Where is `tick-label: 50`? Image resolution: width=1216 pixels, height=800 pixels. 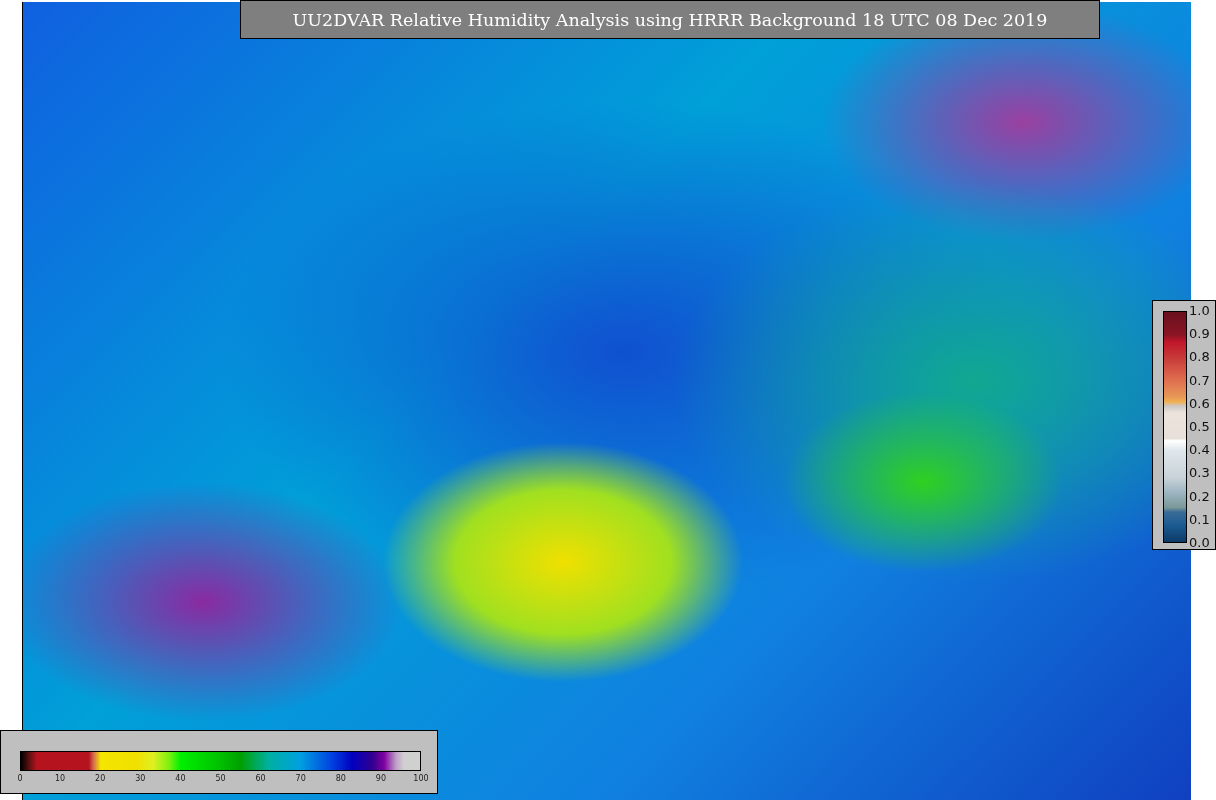 tick-label: 50 is located at coordinates (220, 779).